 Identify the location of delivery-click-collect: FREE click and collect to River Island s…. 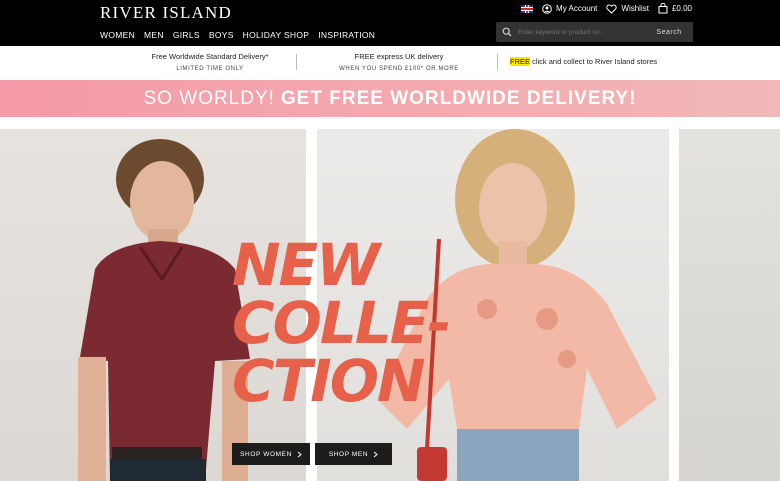
(600, 62).